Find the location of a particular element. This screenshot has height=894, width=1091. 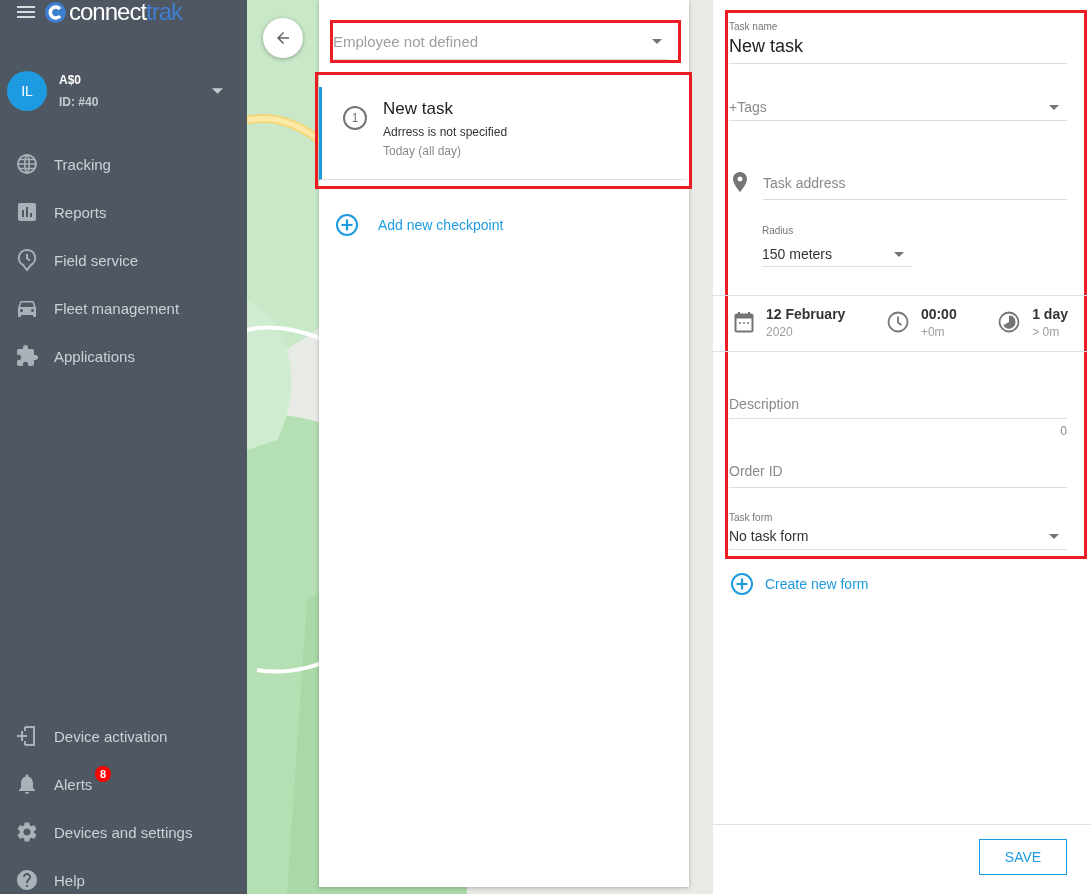

description-field: Description is located at coordinates (898, 404).